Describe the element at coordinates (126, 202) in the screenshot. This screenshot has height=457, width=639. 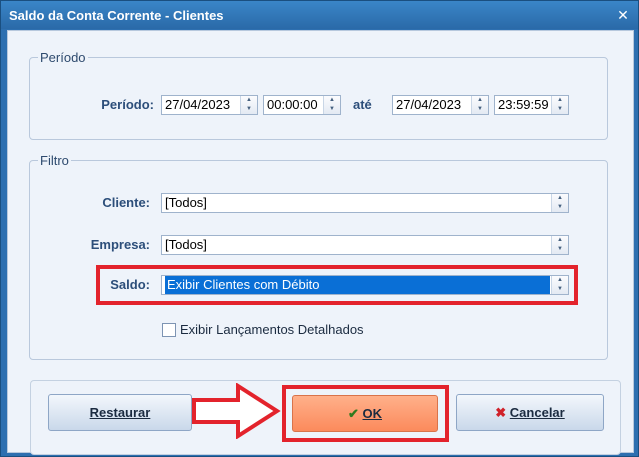
I see `cliente-label: Cliente:` at that location.